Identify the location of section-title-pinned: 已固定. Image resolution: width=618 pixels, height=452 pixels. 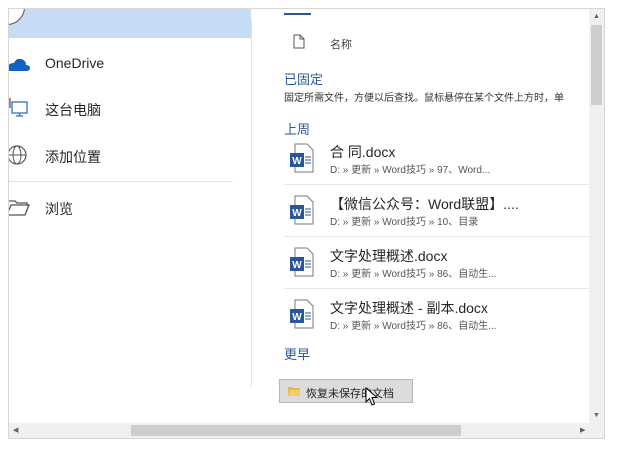
(304, 79).